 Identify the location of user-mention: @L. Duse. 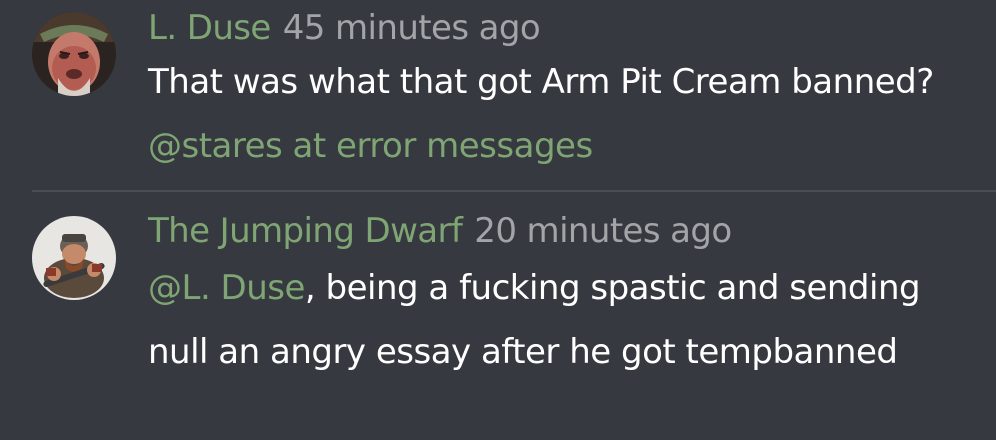
(226, 288).